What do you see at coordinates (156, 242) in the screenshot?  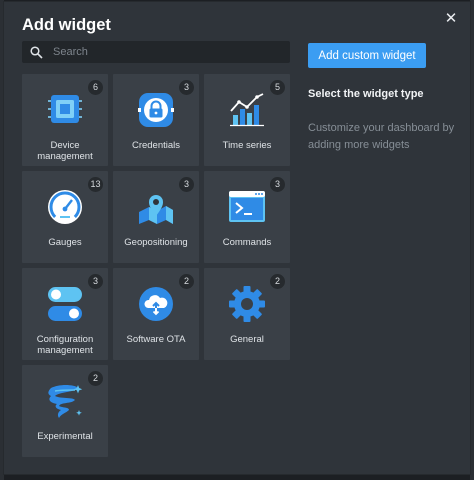 I see `tile-label: Geopositioning` at bounding box center [156, 242].